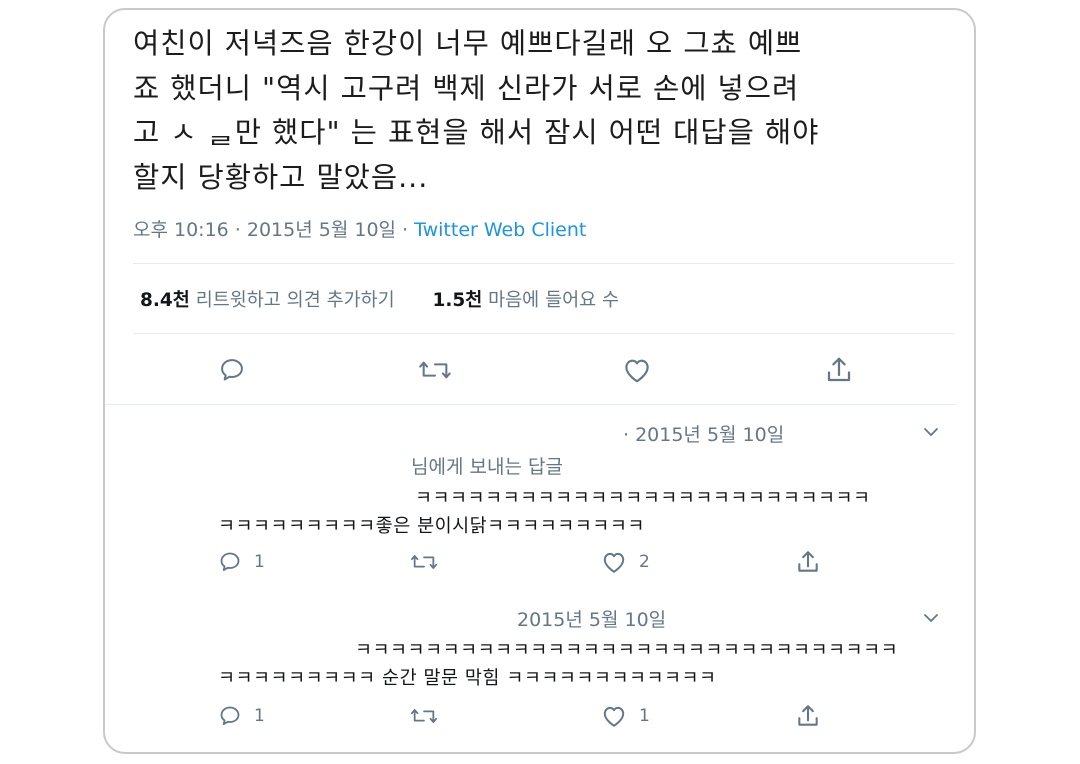 The width and height of the screenshot is (1080, 764). I want to click on like-count: 2, so click(644, 562).